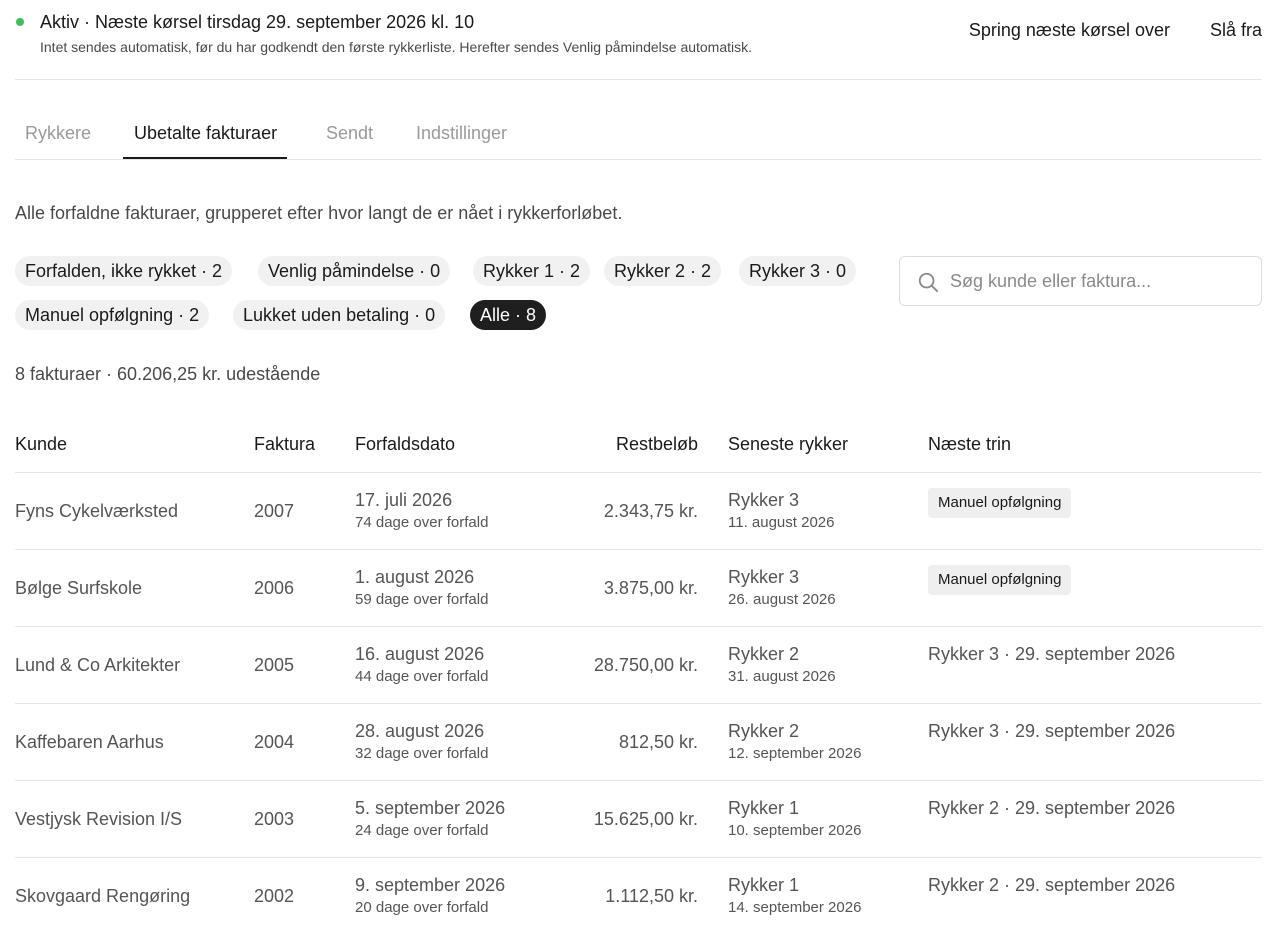  I want to click on due-date-cell: 28. august 2026 32 dage over forfald, so click(421, 741).